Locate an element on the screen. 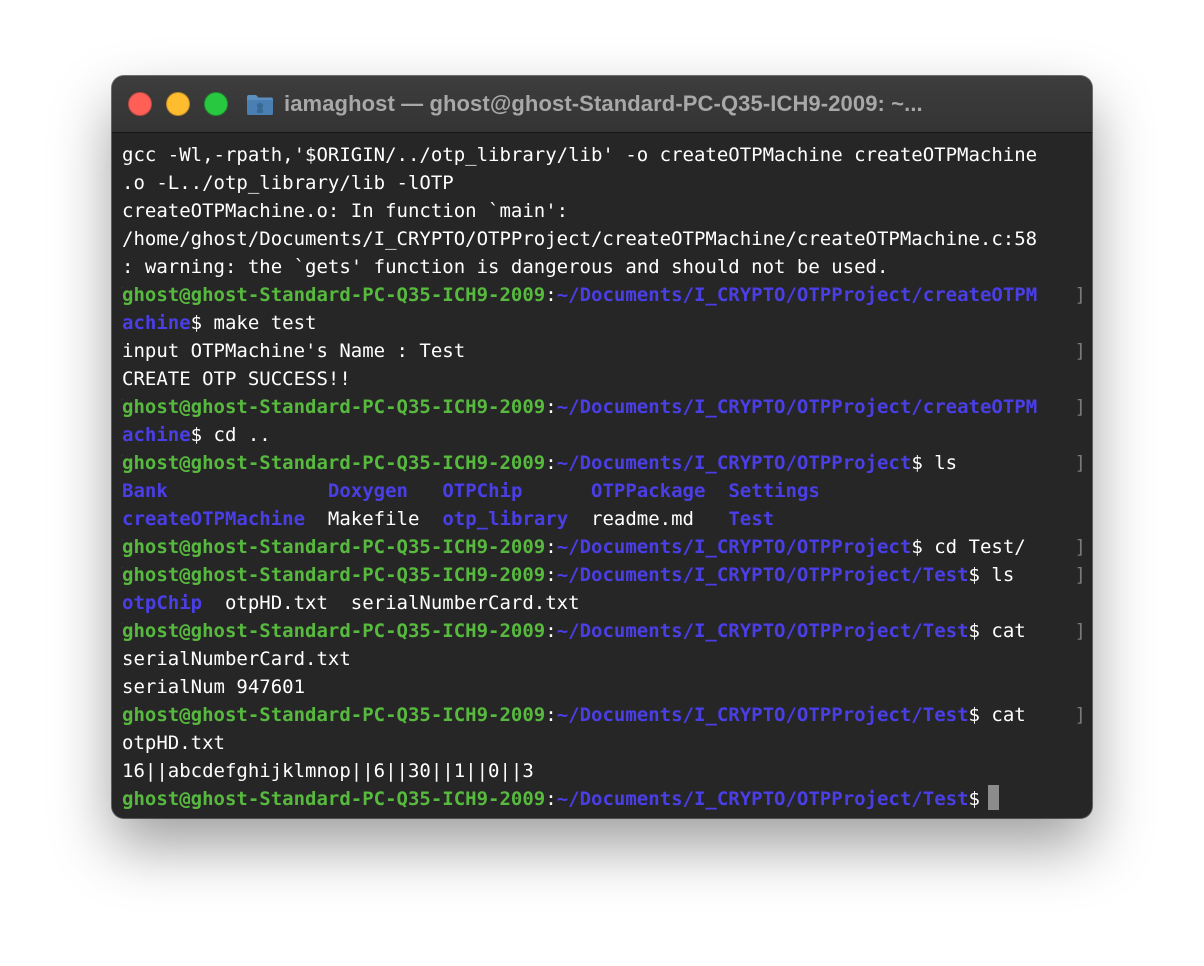 This screenshot has height=966, width=1204. terminal-text: createOTPMachine.o: In function `main': is located at coordinates (345, 211).